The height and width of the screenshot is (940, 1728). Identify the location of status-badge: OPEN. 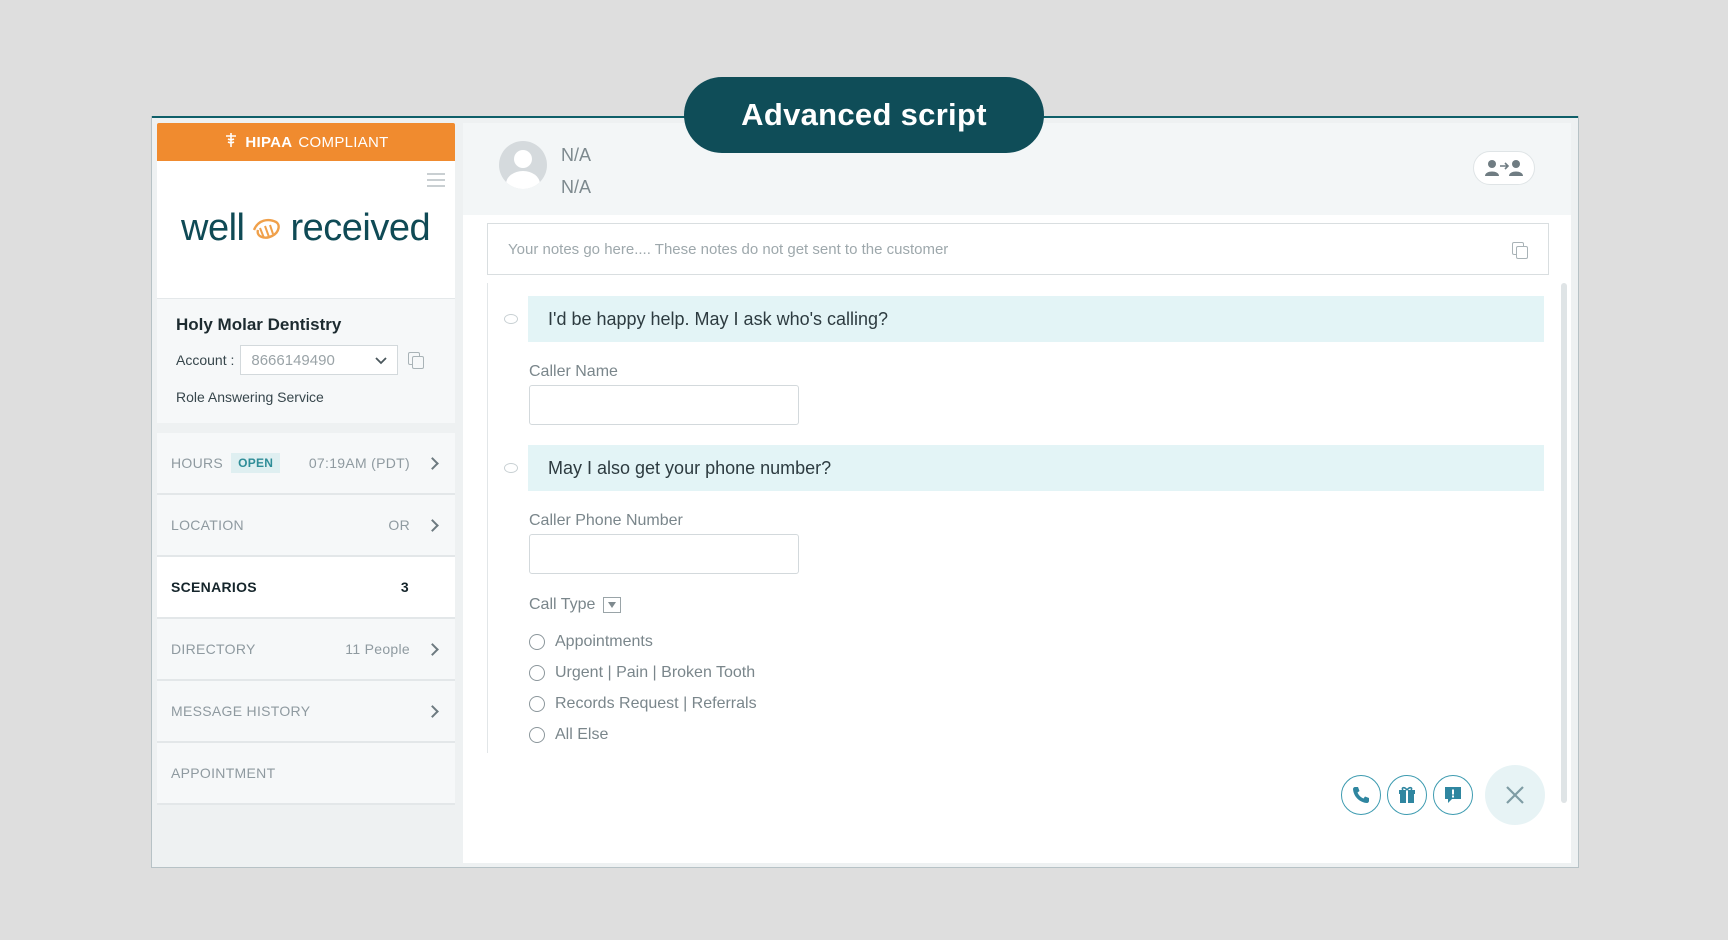
(256, 463).